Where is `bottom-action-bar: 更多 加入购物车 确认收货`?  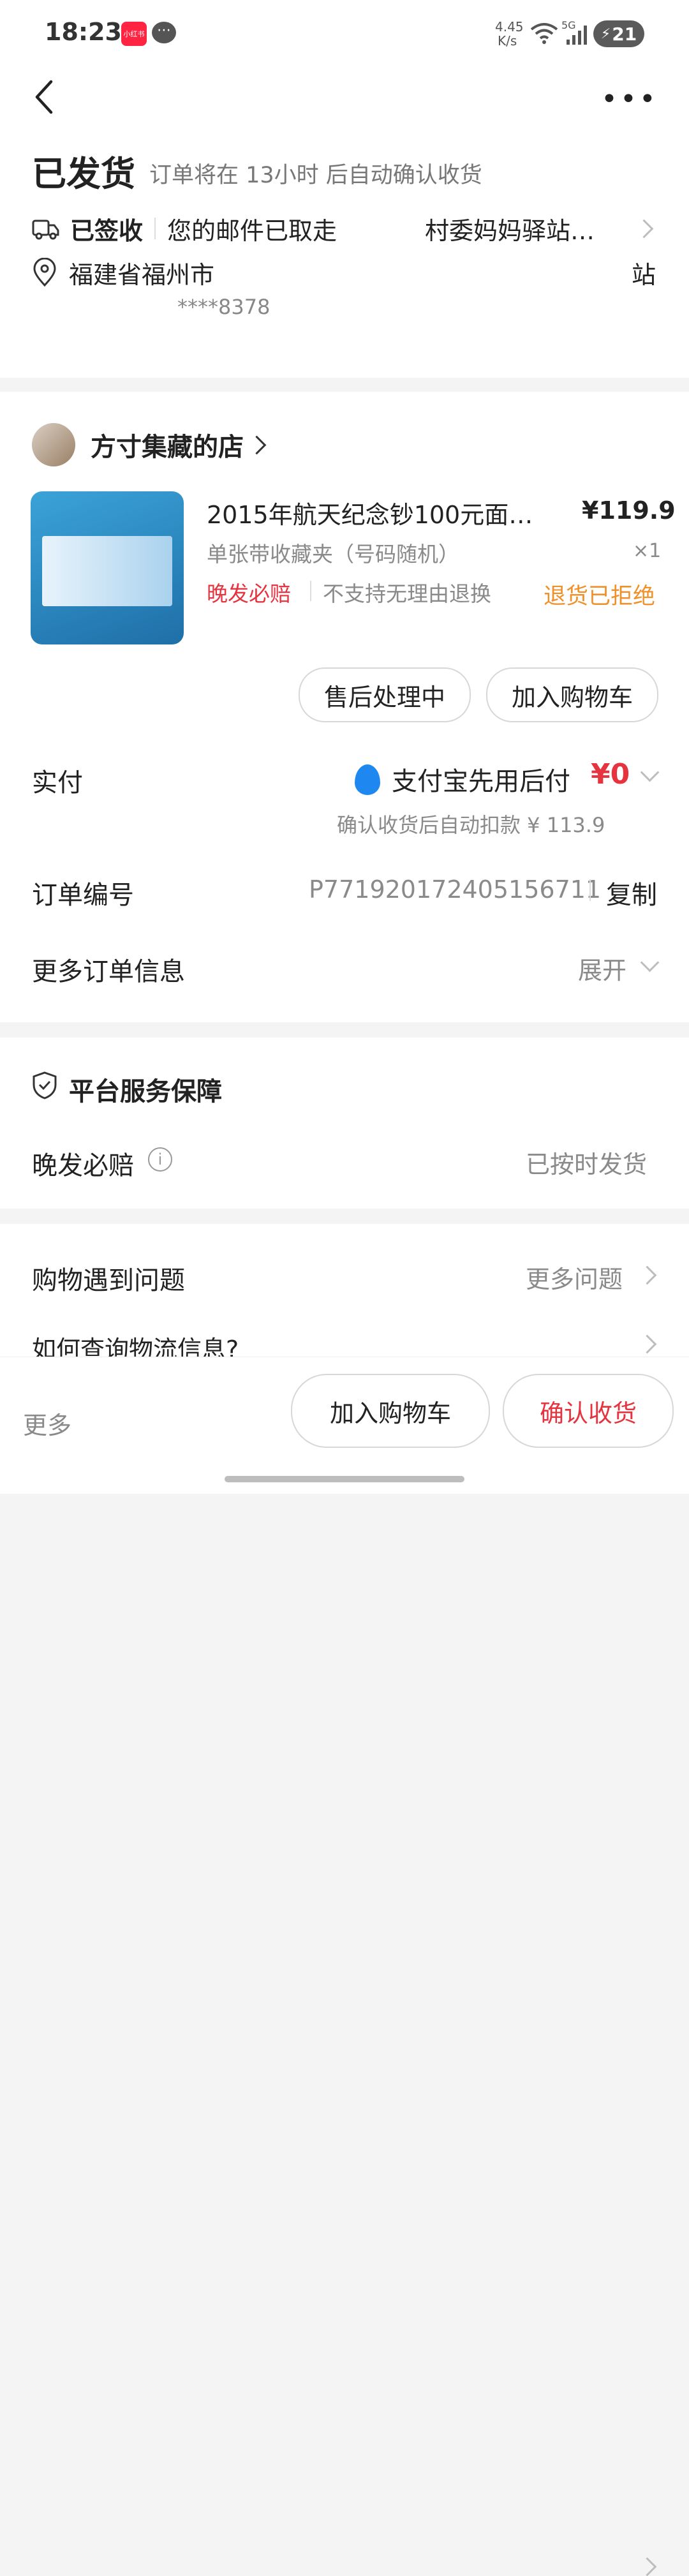
bottom-action-bar: 更多 加入购物车 确认收货 is located at coordinates (344, 1425).